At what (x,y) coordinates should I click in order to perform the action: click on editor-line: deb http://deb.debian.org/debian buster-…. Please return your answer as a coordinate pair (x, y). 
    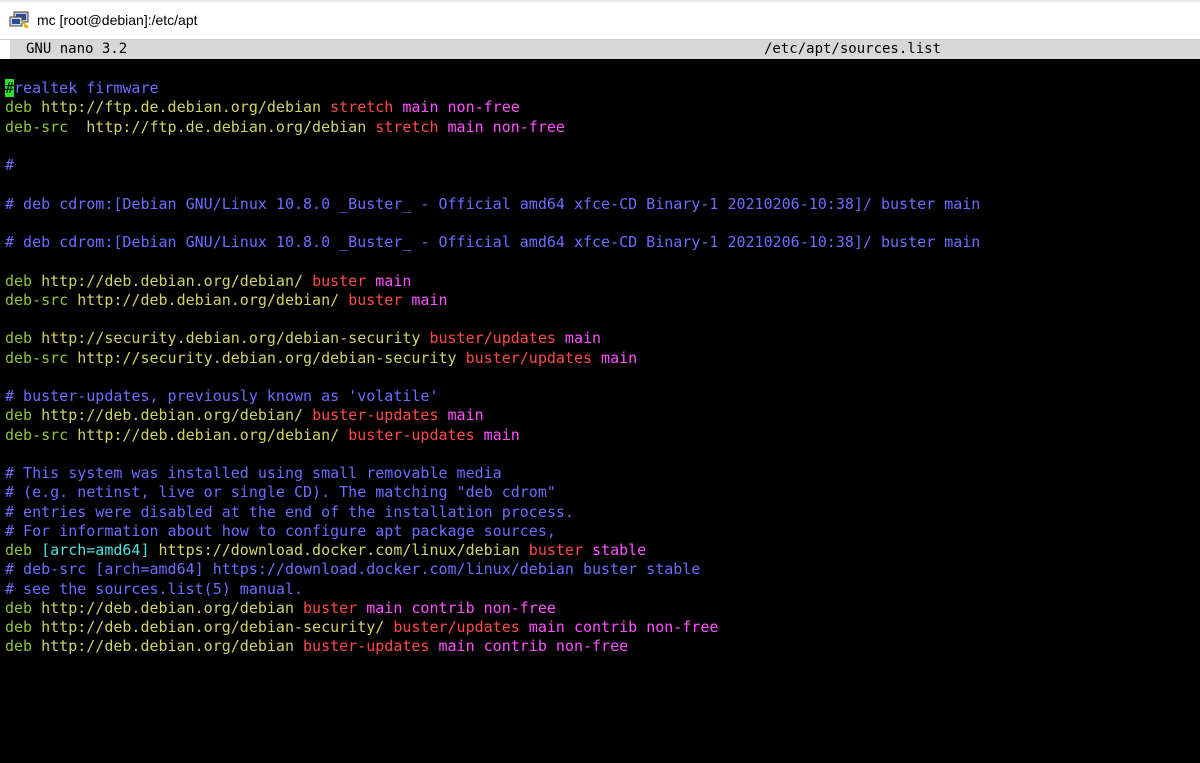
    Looking at the image, I should click on (600, 646).